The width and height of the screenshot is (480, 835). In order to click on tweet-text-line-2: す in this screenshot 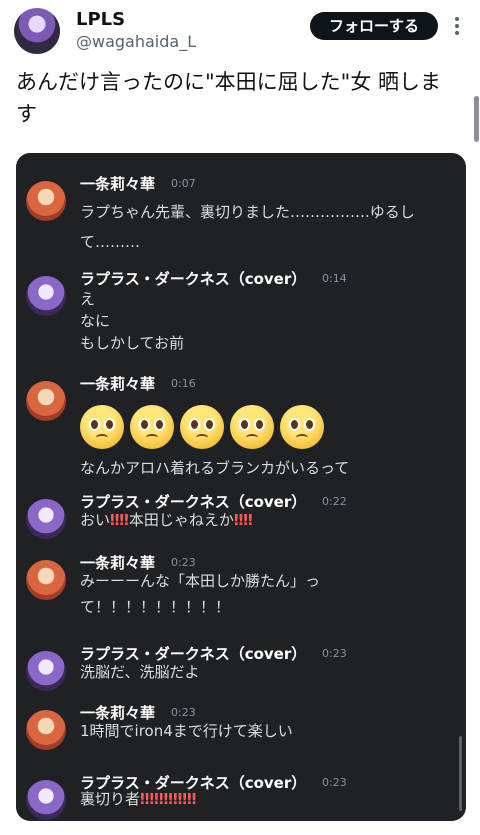, I will do `click(26, 114)`.